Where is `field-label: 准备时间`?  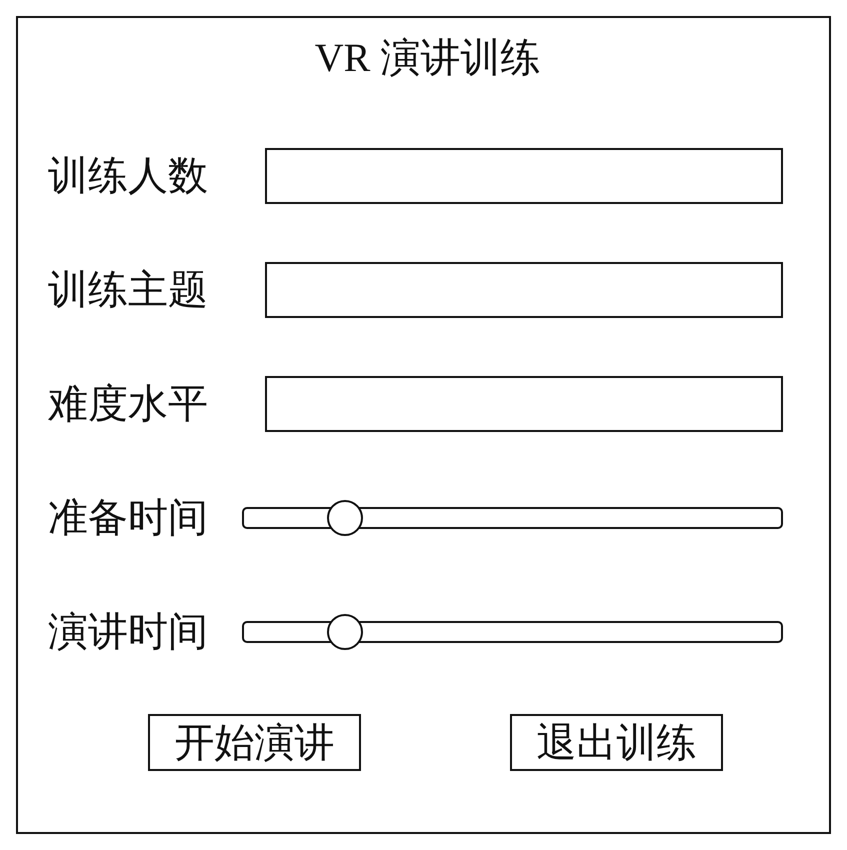
field-label: 准备时间 is located at coordinates (128, 518).